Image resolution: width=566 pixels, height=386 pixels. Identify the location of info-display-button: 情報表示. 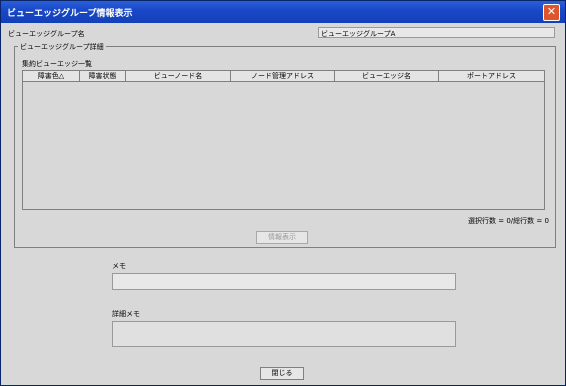
(282, 237).